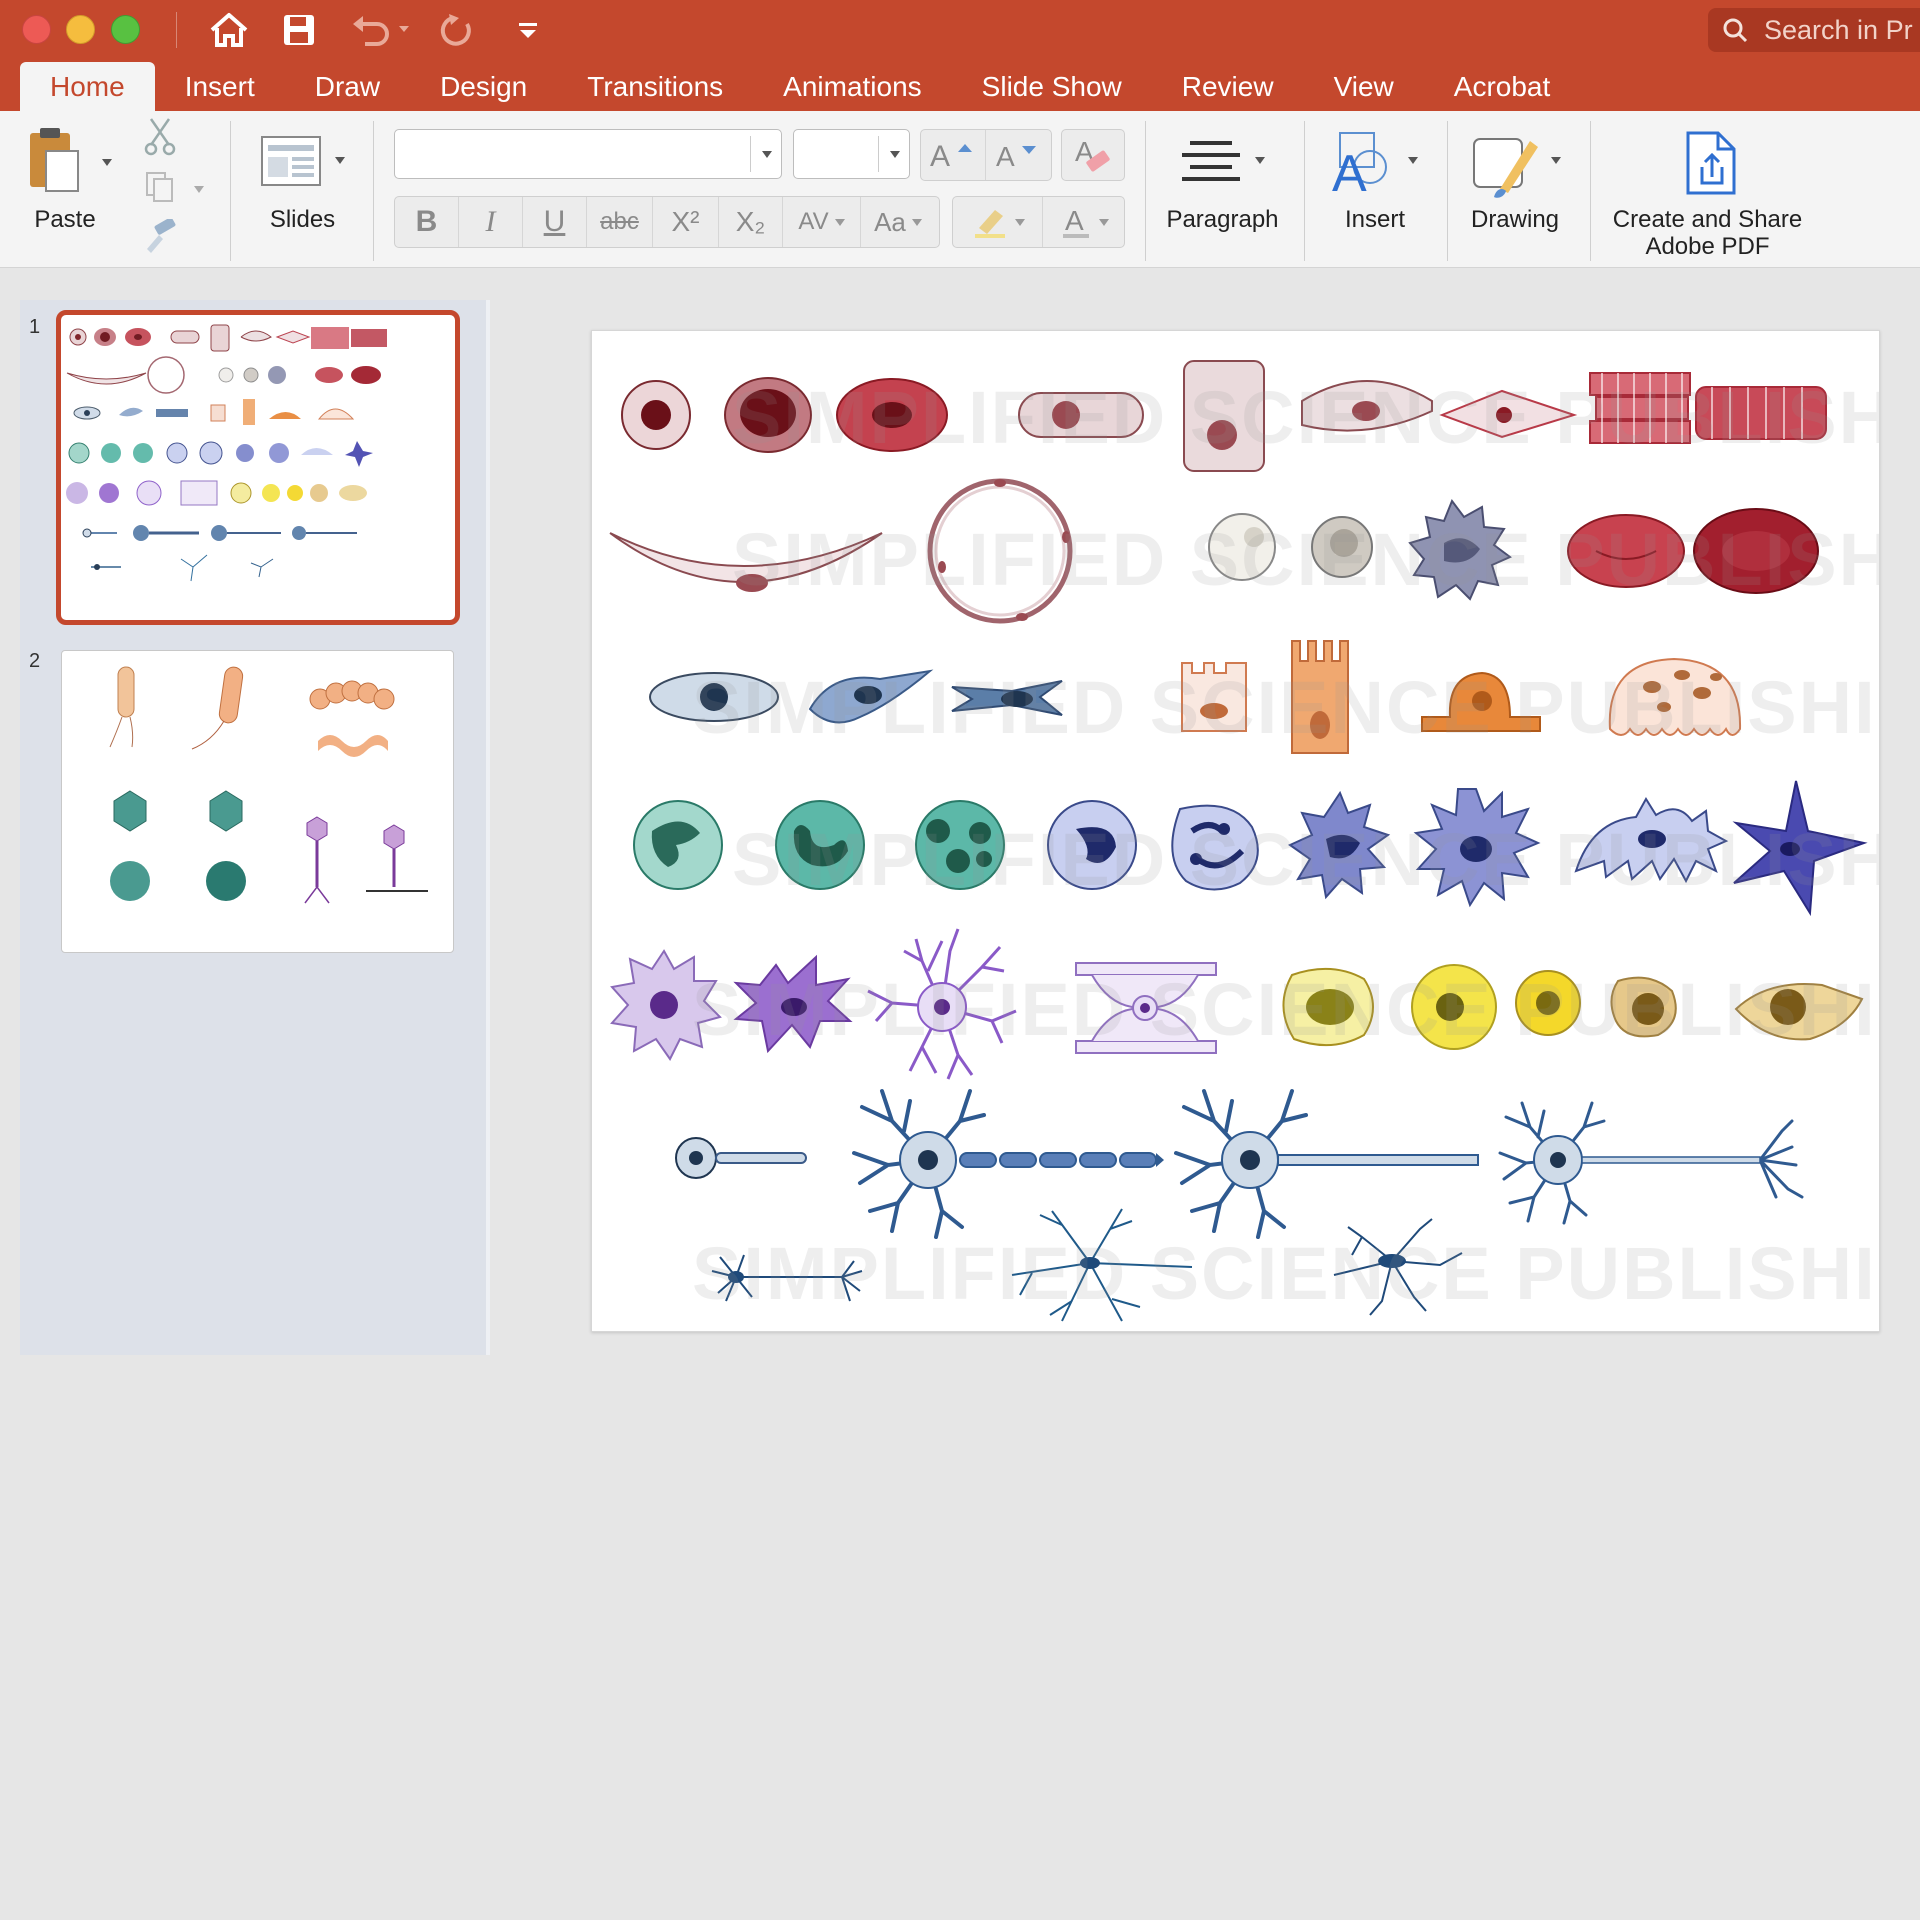 The width and height of the screenshot is (1920, 1920). I want to click on insert-dropdown, so click(1413, 160).